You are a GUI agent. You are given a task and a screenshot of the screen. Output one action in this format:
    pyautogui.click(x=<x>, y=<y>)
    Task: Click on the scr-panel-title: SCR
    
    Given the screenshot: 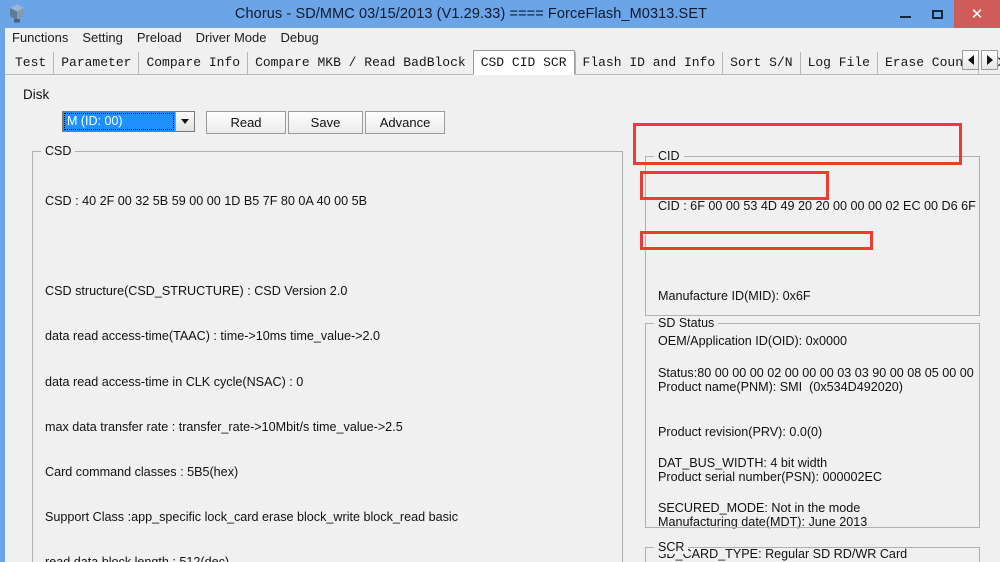 What is the action you would take?
    pyautogui.click(x=671, y=547)
    